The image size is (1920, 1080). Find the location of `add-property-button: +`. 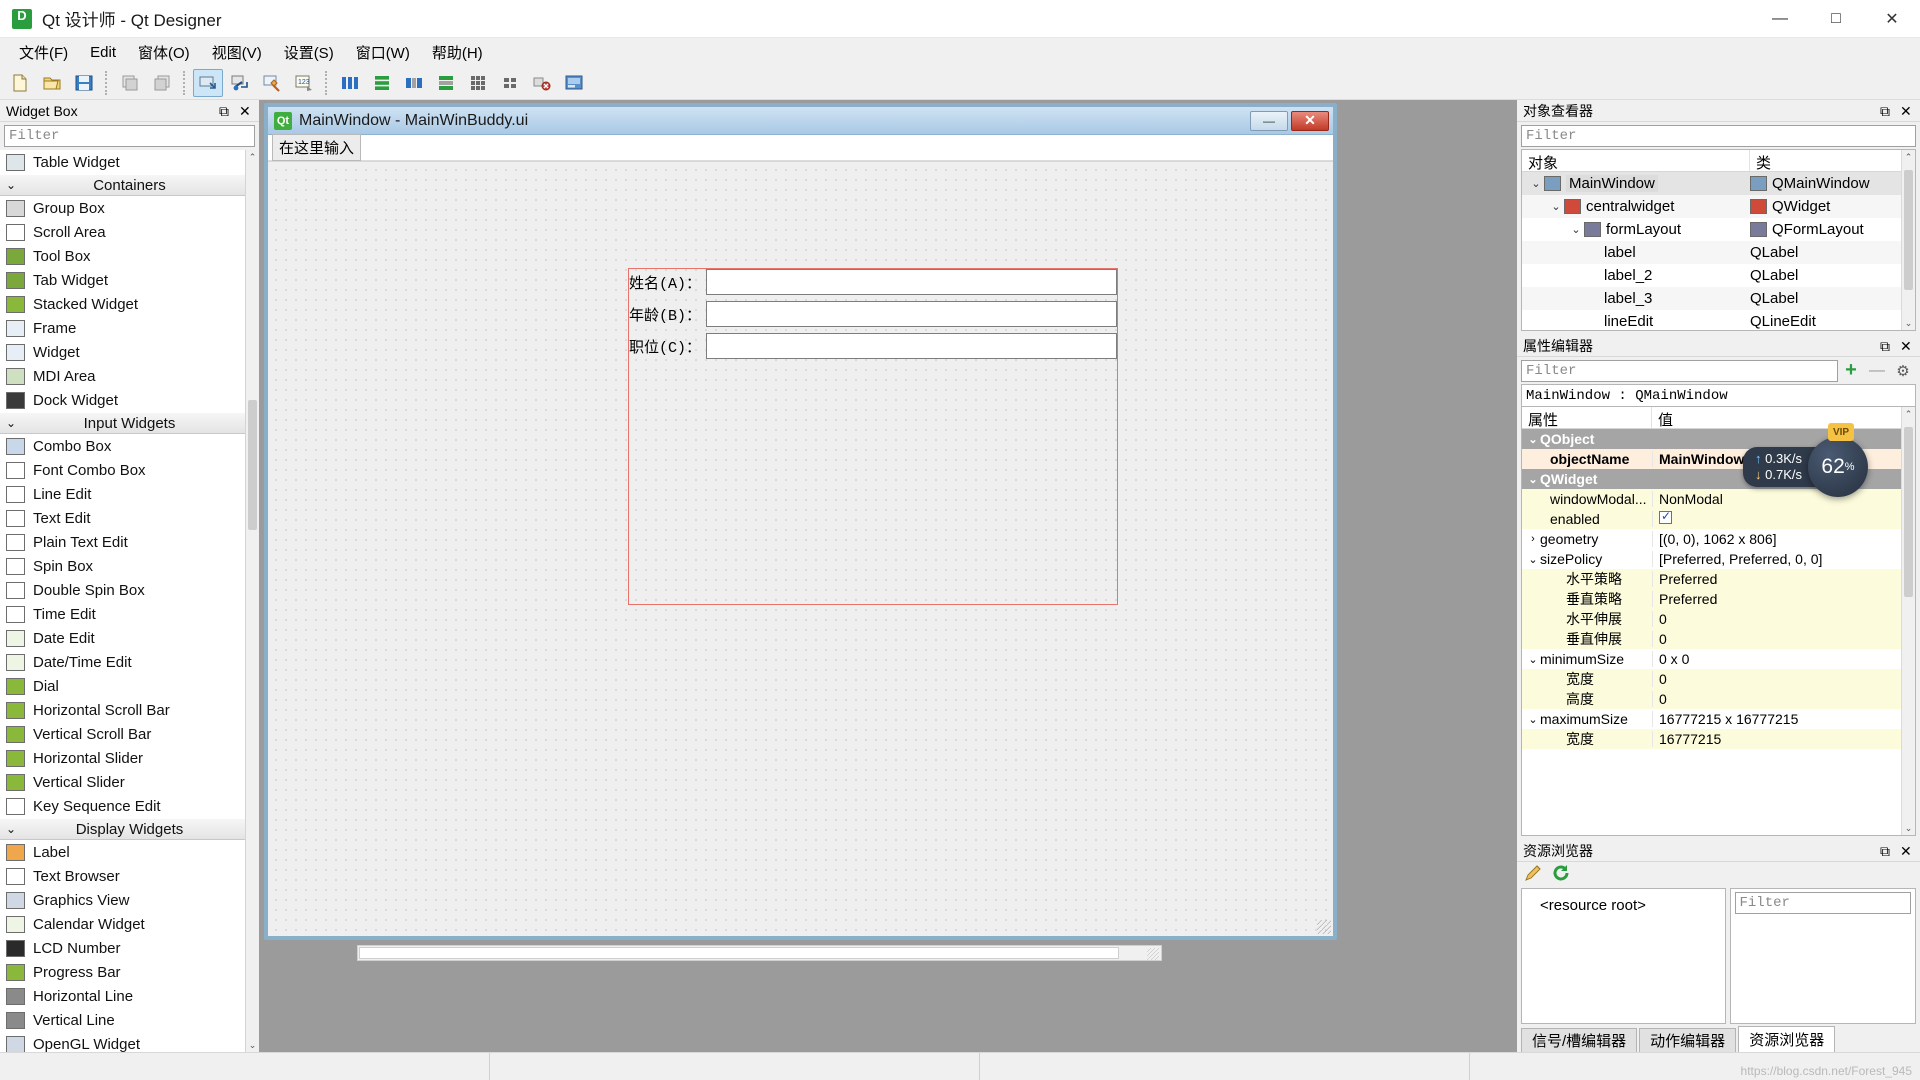

add-property-button: + is located at coordinates (1851, 370).